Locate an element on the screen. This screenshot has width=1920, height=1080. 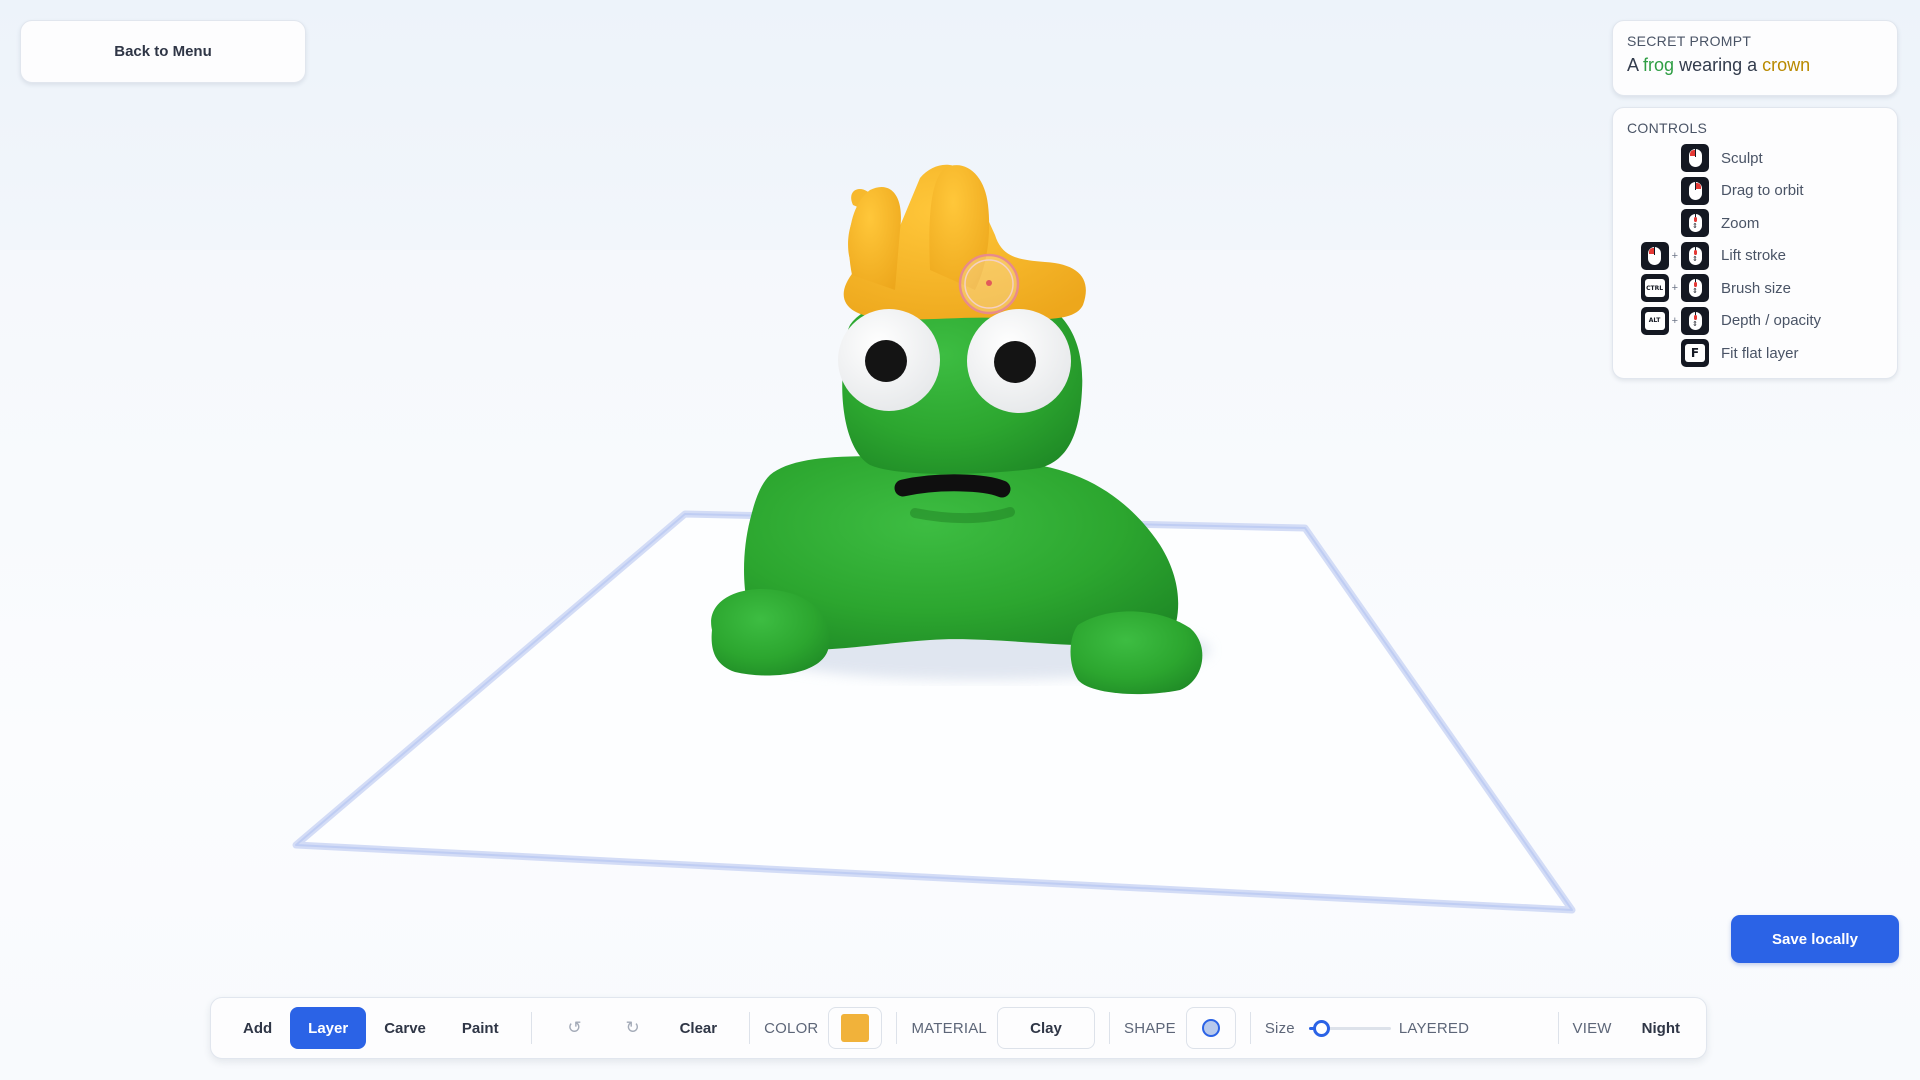
view-label: VIEW is located at coordinates (1592, 1028).